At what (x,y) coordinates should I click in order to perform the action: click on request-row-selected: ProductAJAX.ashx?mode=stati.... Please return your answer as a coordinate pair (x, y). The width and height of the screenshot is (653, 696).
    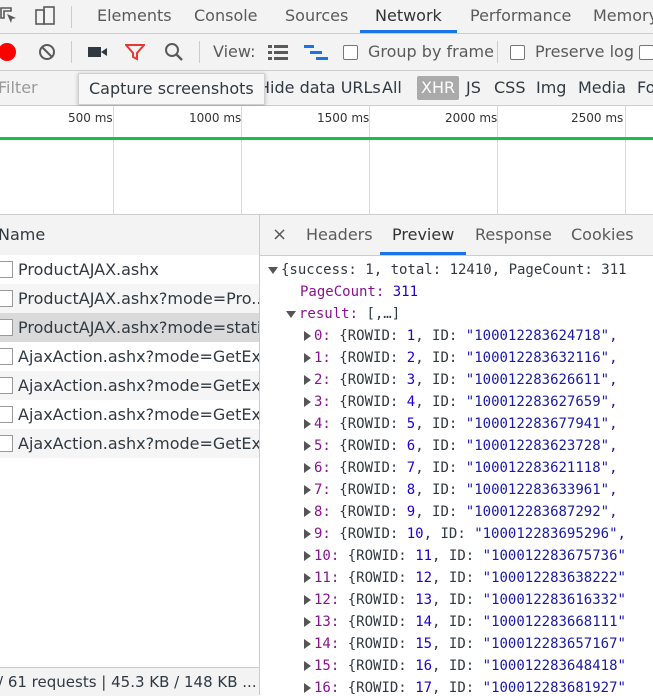
    Looking at the image, I should click on (129, 327).